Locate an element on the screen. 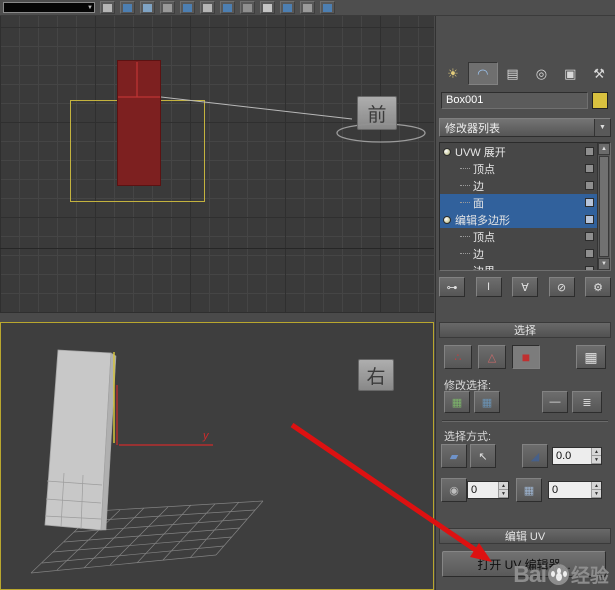 The height and width of the screenshot is (590, 615). viewcube-right-label: 右 is located at coordinates (376, 375).